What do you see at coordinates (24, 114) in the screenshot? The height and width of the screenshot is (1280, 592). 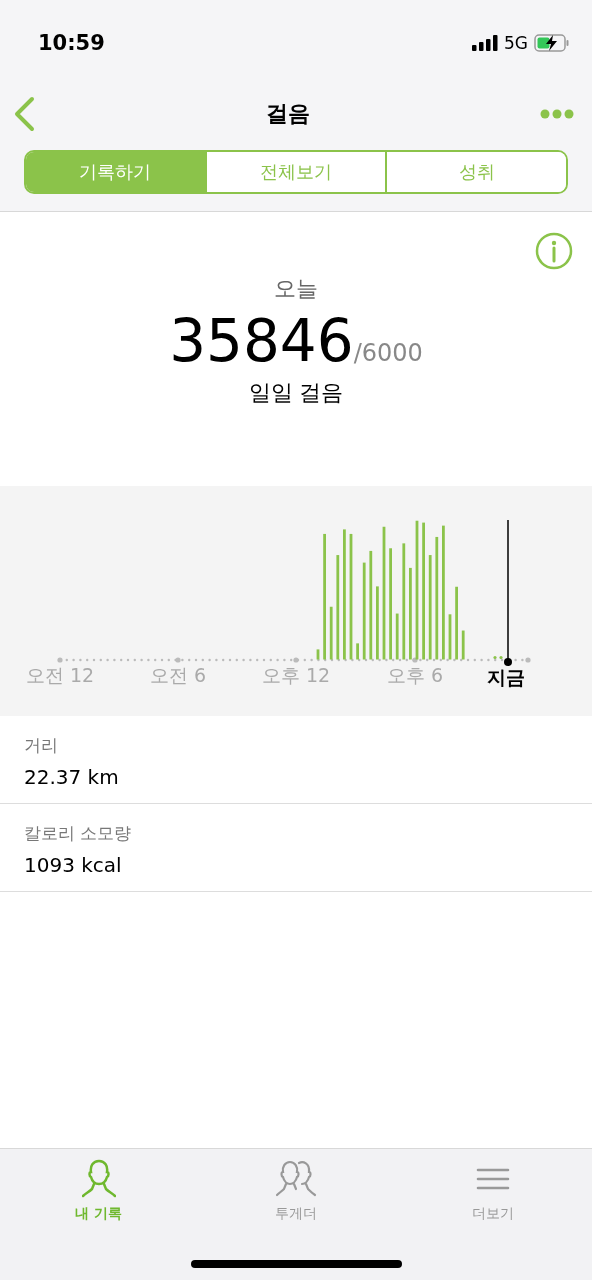 I see `back-icon` at bounding box center [24, 114].